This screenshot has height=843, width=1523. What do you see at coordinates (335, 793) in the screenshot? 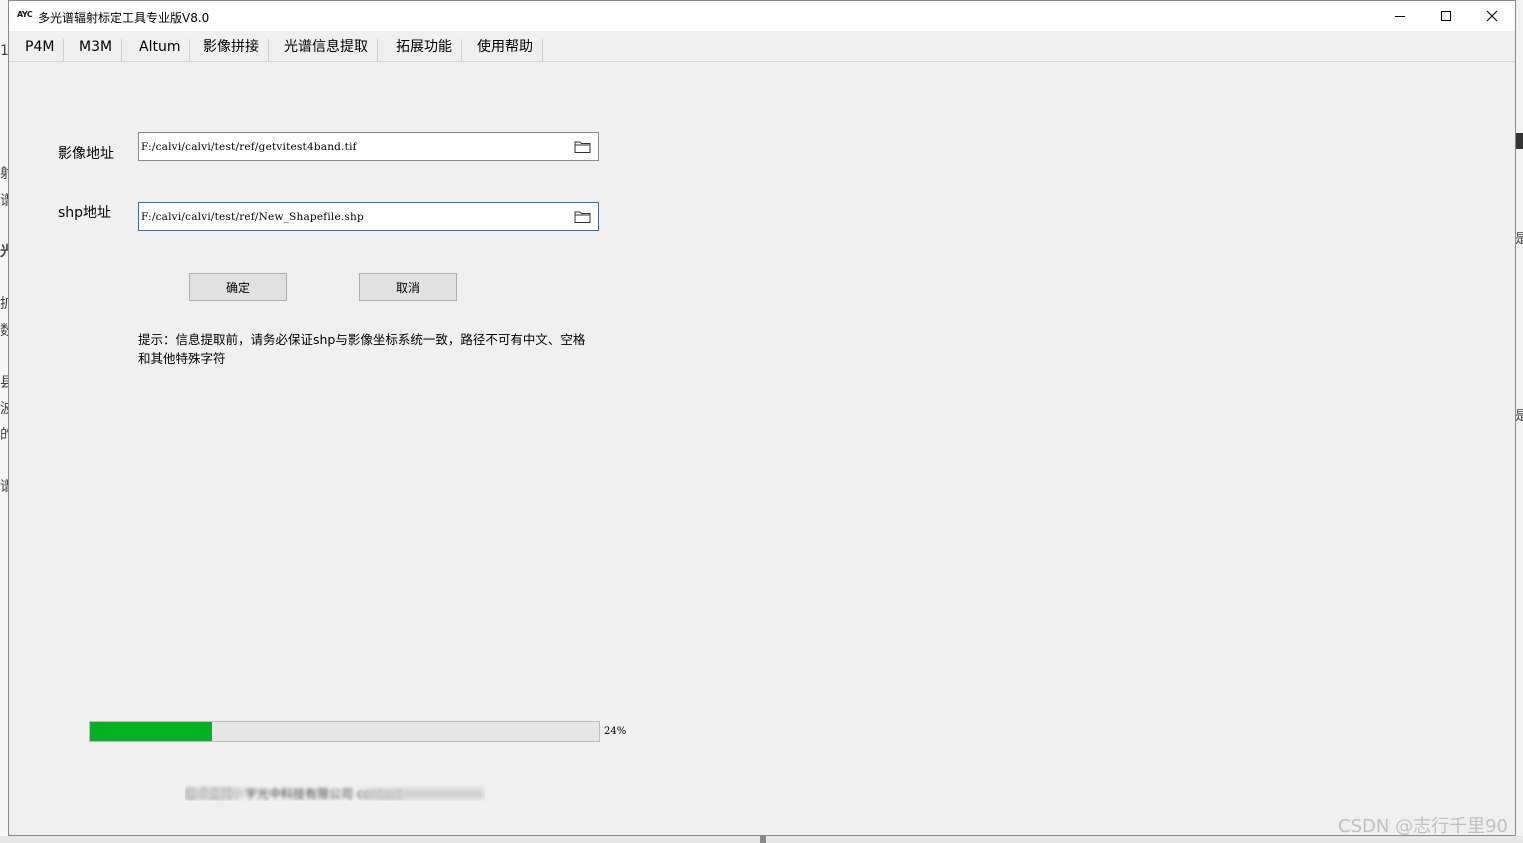
I see `footer-company-text: 技术支持：宇光中科技有限公司 contact` at bounding box center [335, 793].